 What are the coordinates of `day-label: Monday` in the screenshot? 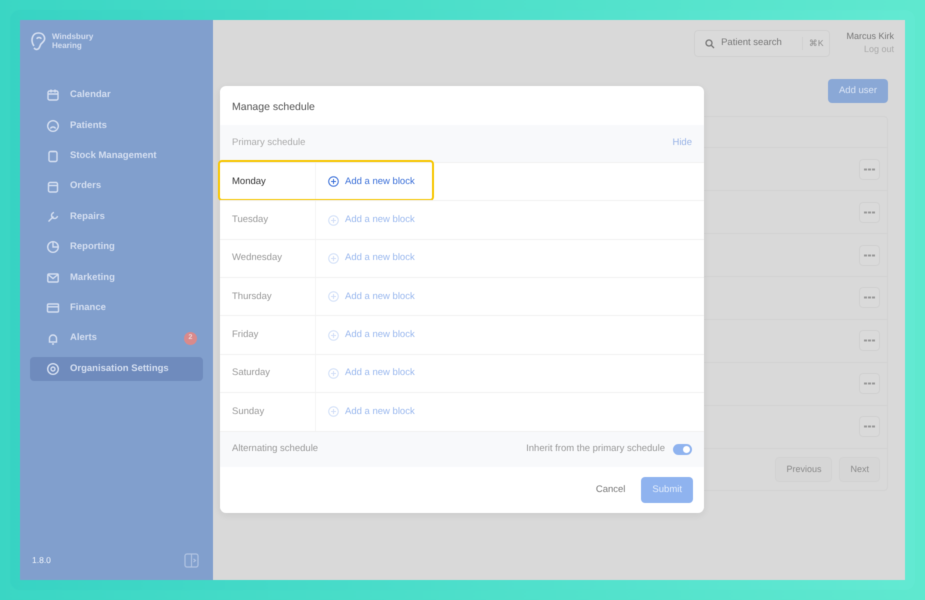 It's located at (268, 181).